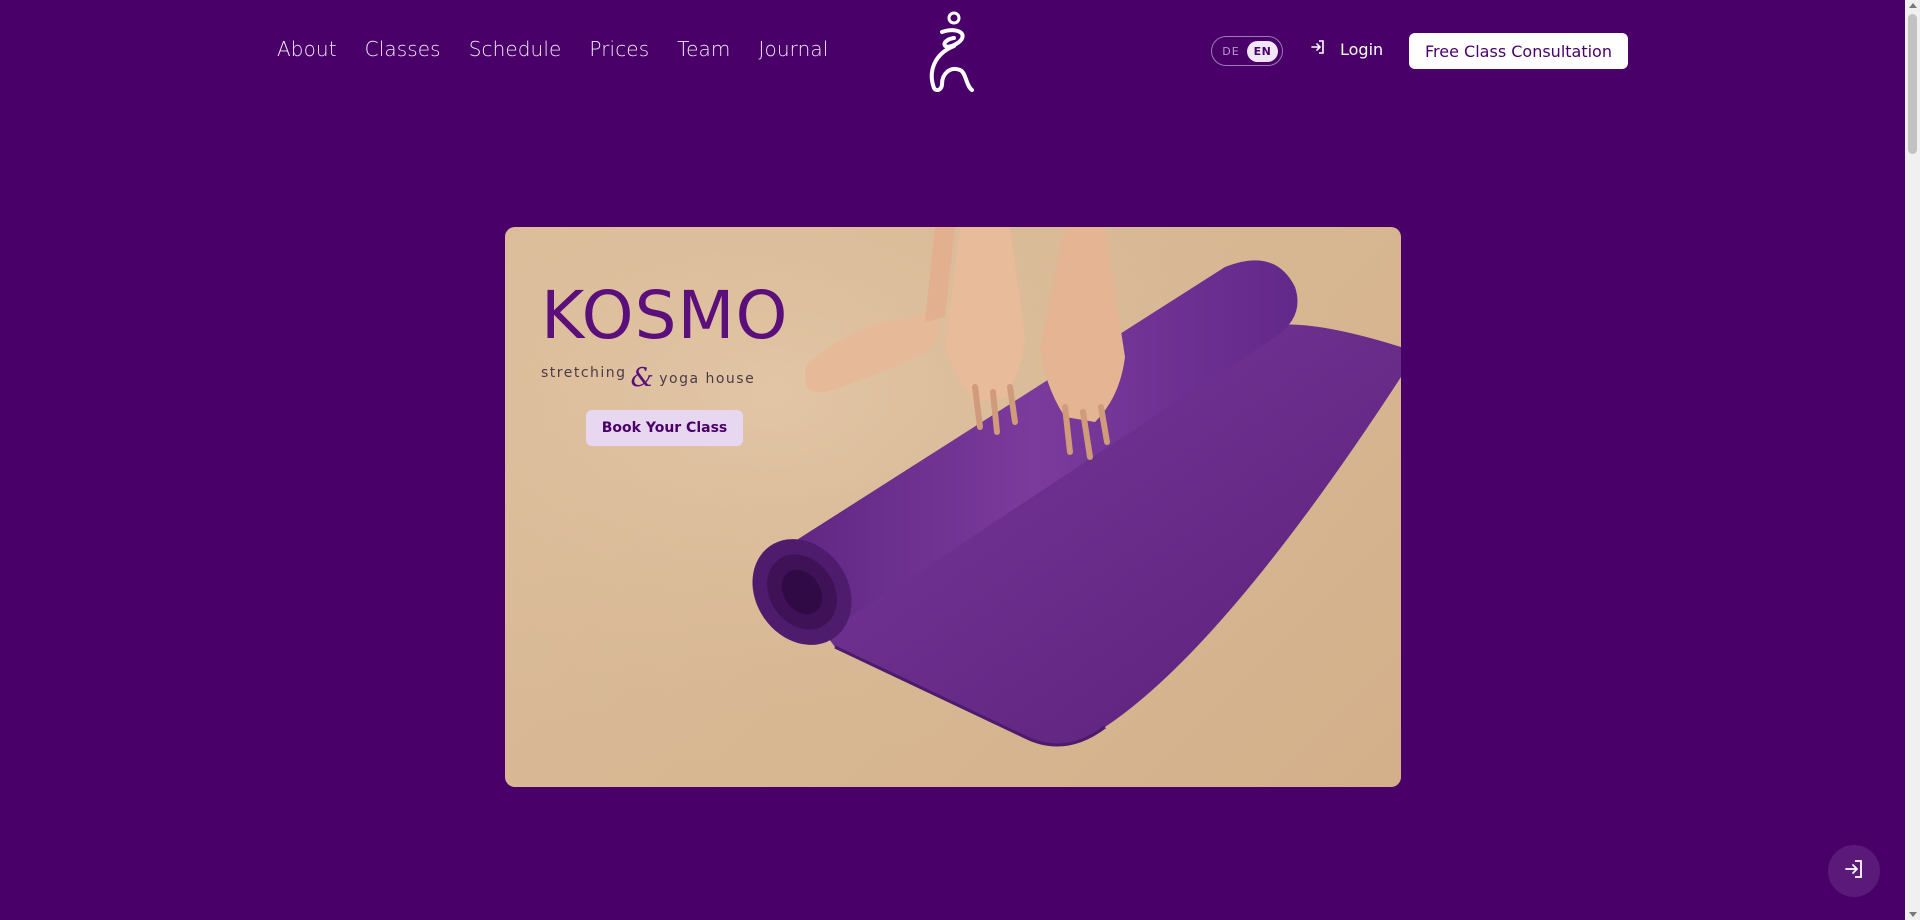  What do you see at coordinates (584, 373) in the screenshot?
I see `brand-sub-stretching: stretching` at bounding box center [584, 373].